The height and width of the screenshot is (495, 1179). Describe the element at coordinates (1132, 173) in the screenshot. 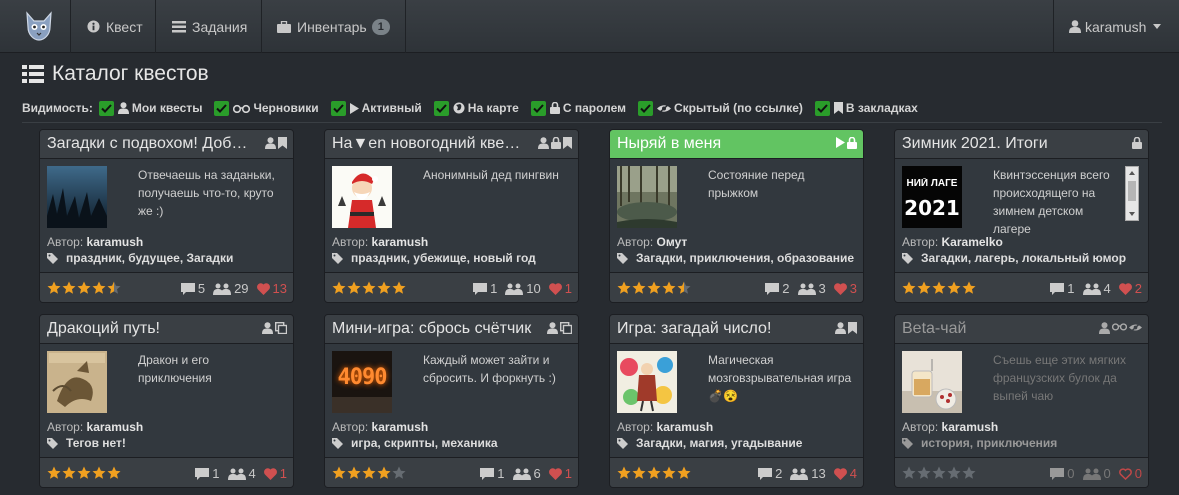

I see `scroll-up-icon` at that location.